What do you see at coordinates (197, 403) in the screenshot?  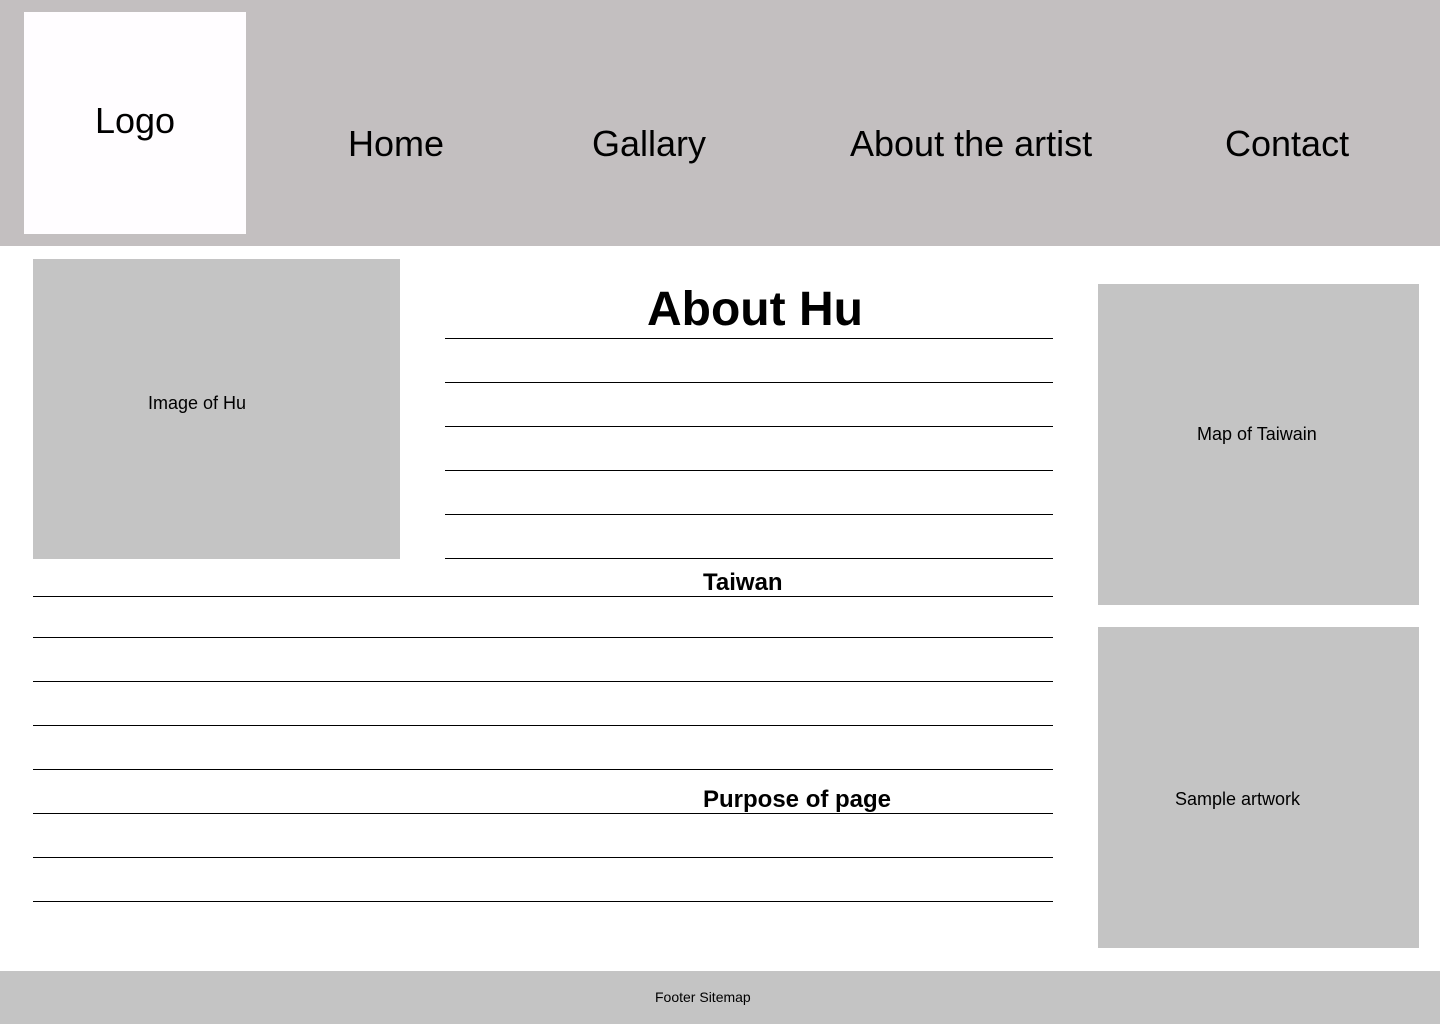 I see `artist-image-label: Image of Hu` at bounding box center [197, 403].